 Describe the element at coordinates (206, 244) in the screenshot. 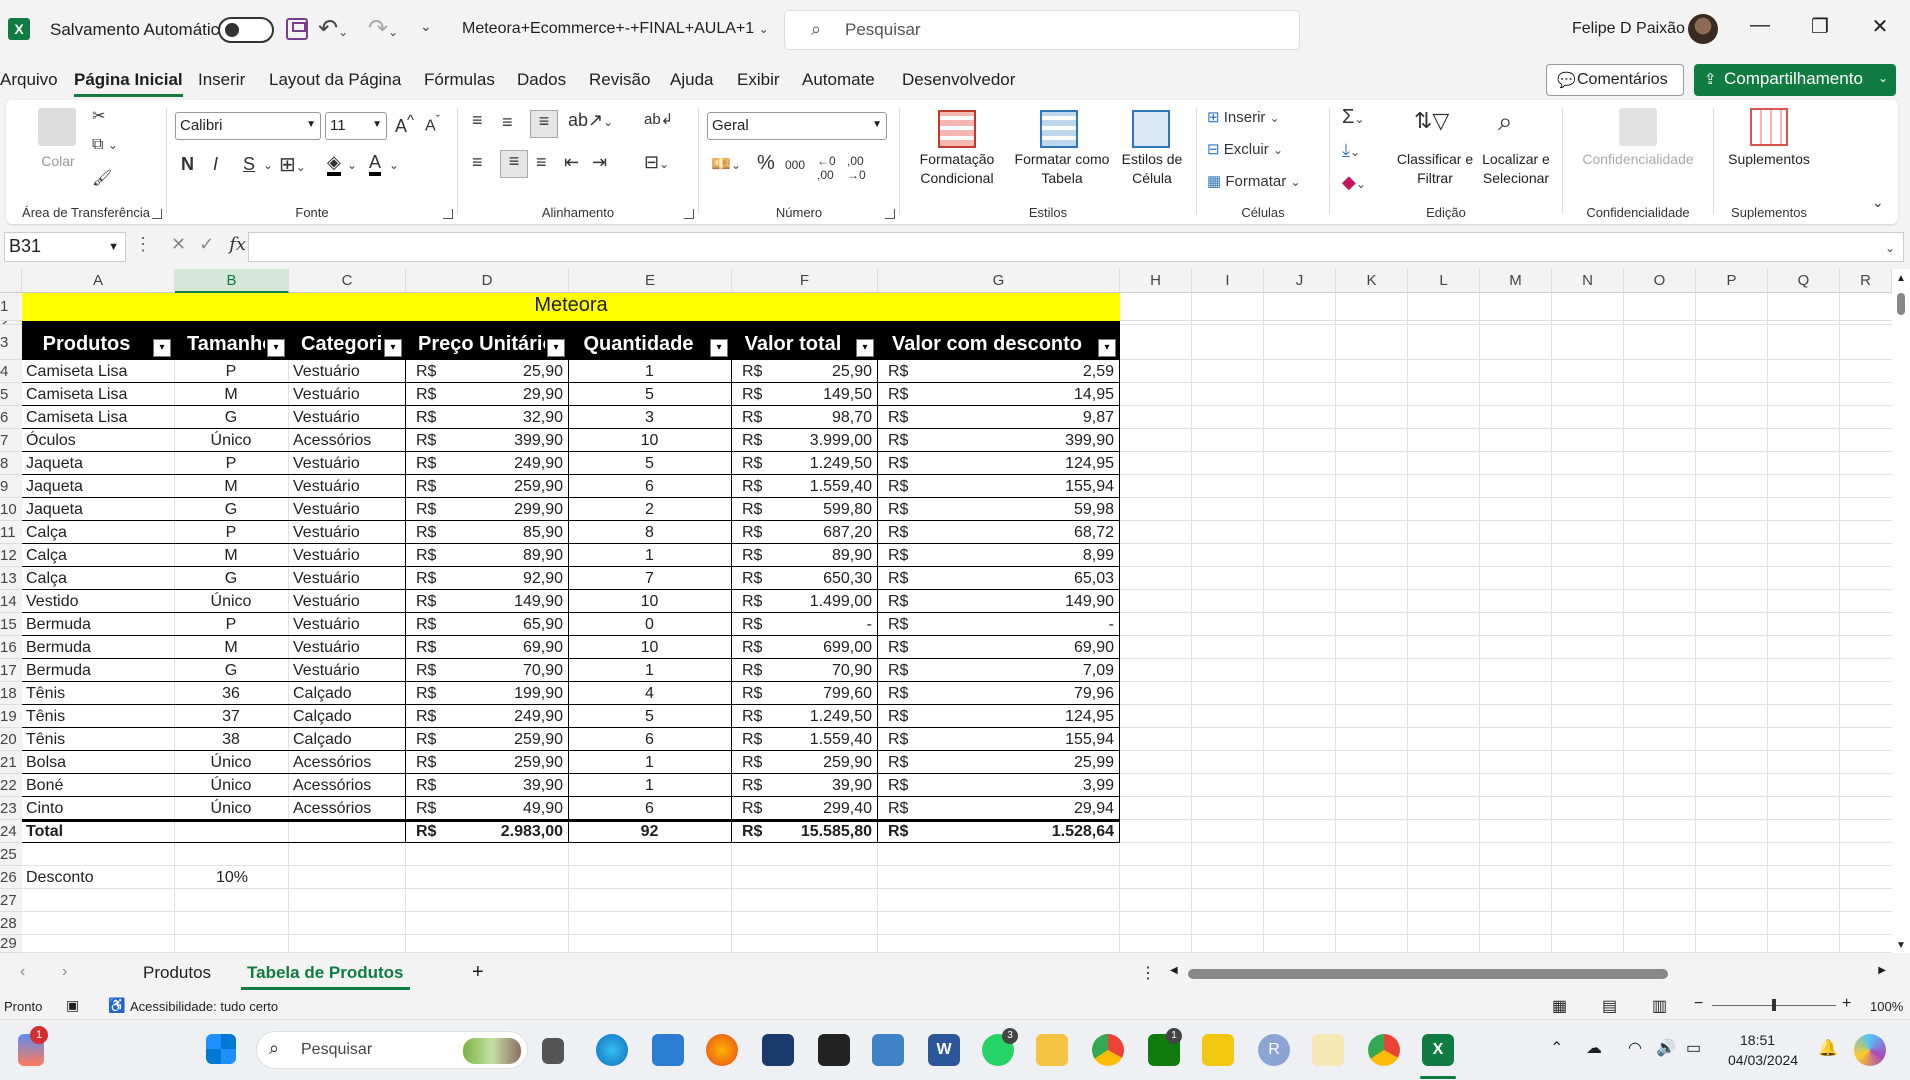

I see `enter-icon: ✓` at that location.